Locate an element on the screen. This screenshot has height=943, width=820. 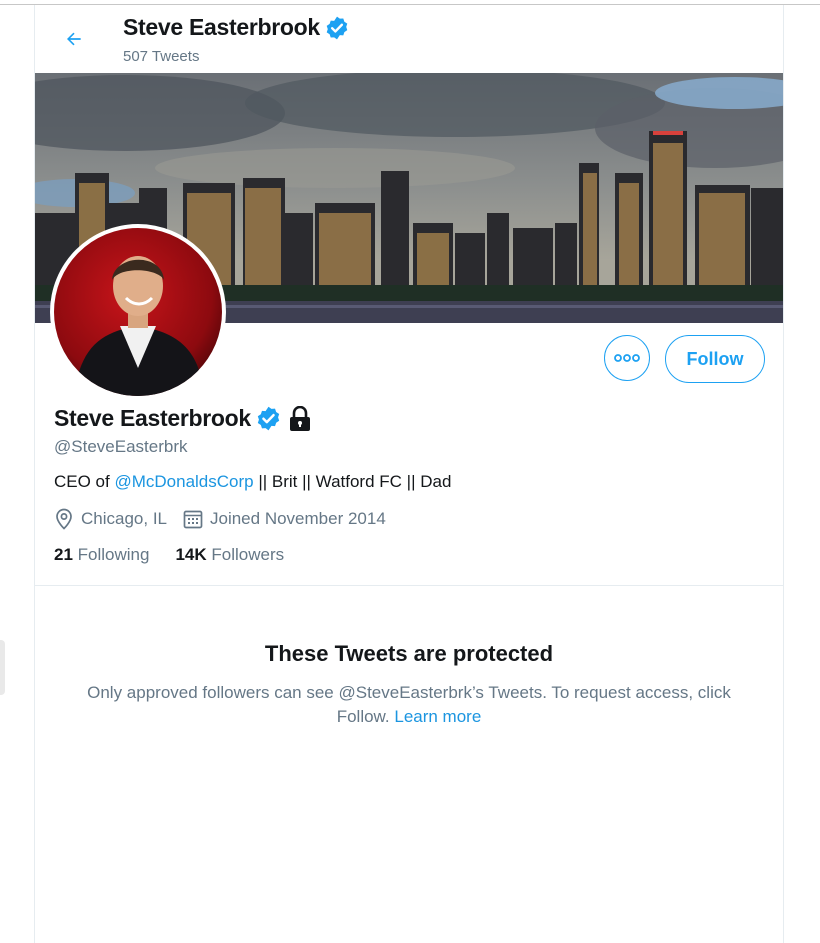
profile-avatar is located at coordinates (138, 312).